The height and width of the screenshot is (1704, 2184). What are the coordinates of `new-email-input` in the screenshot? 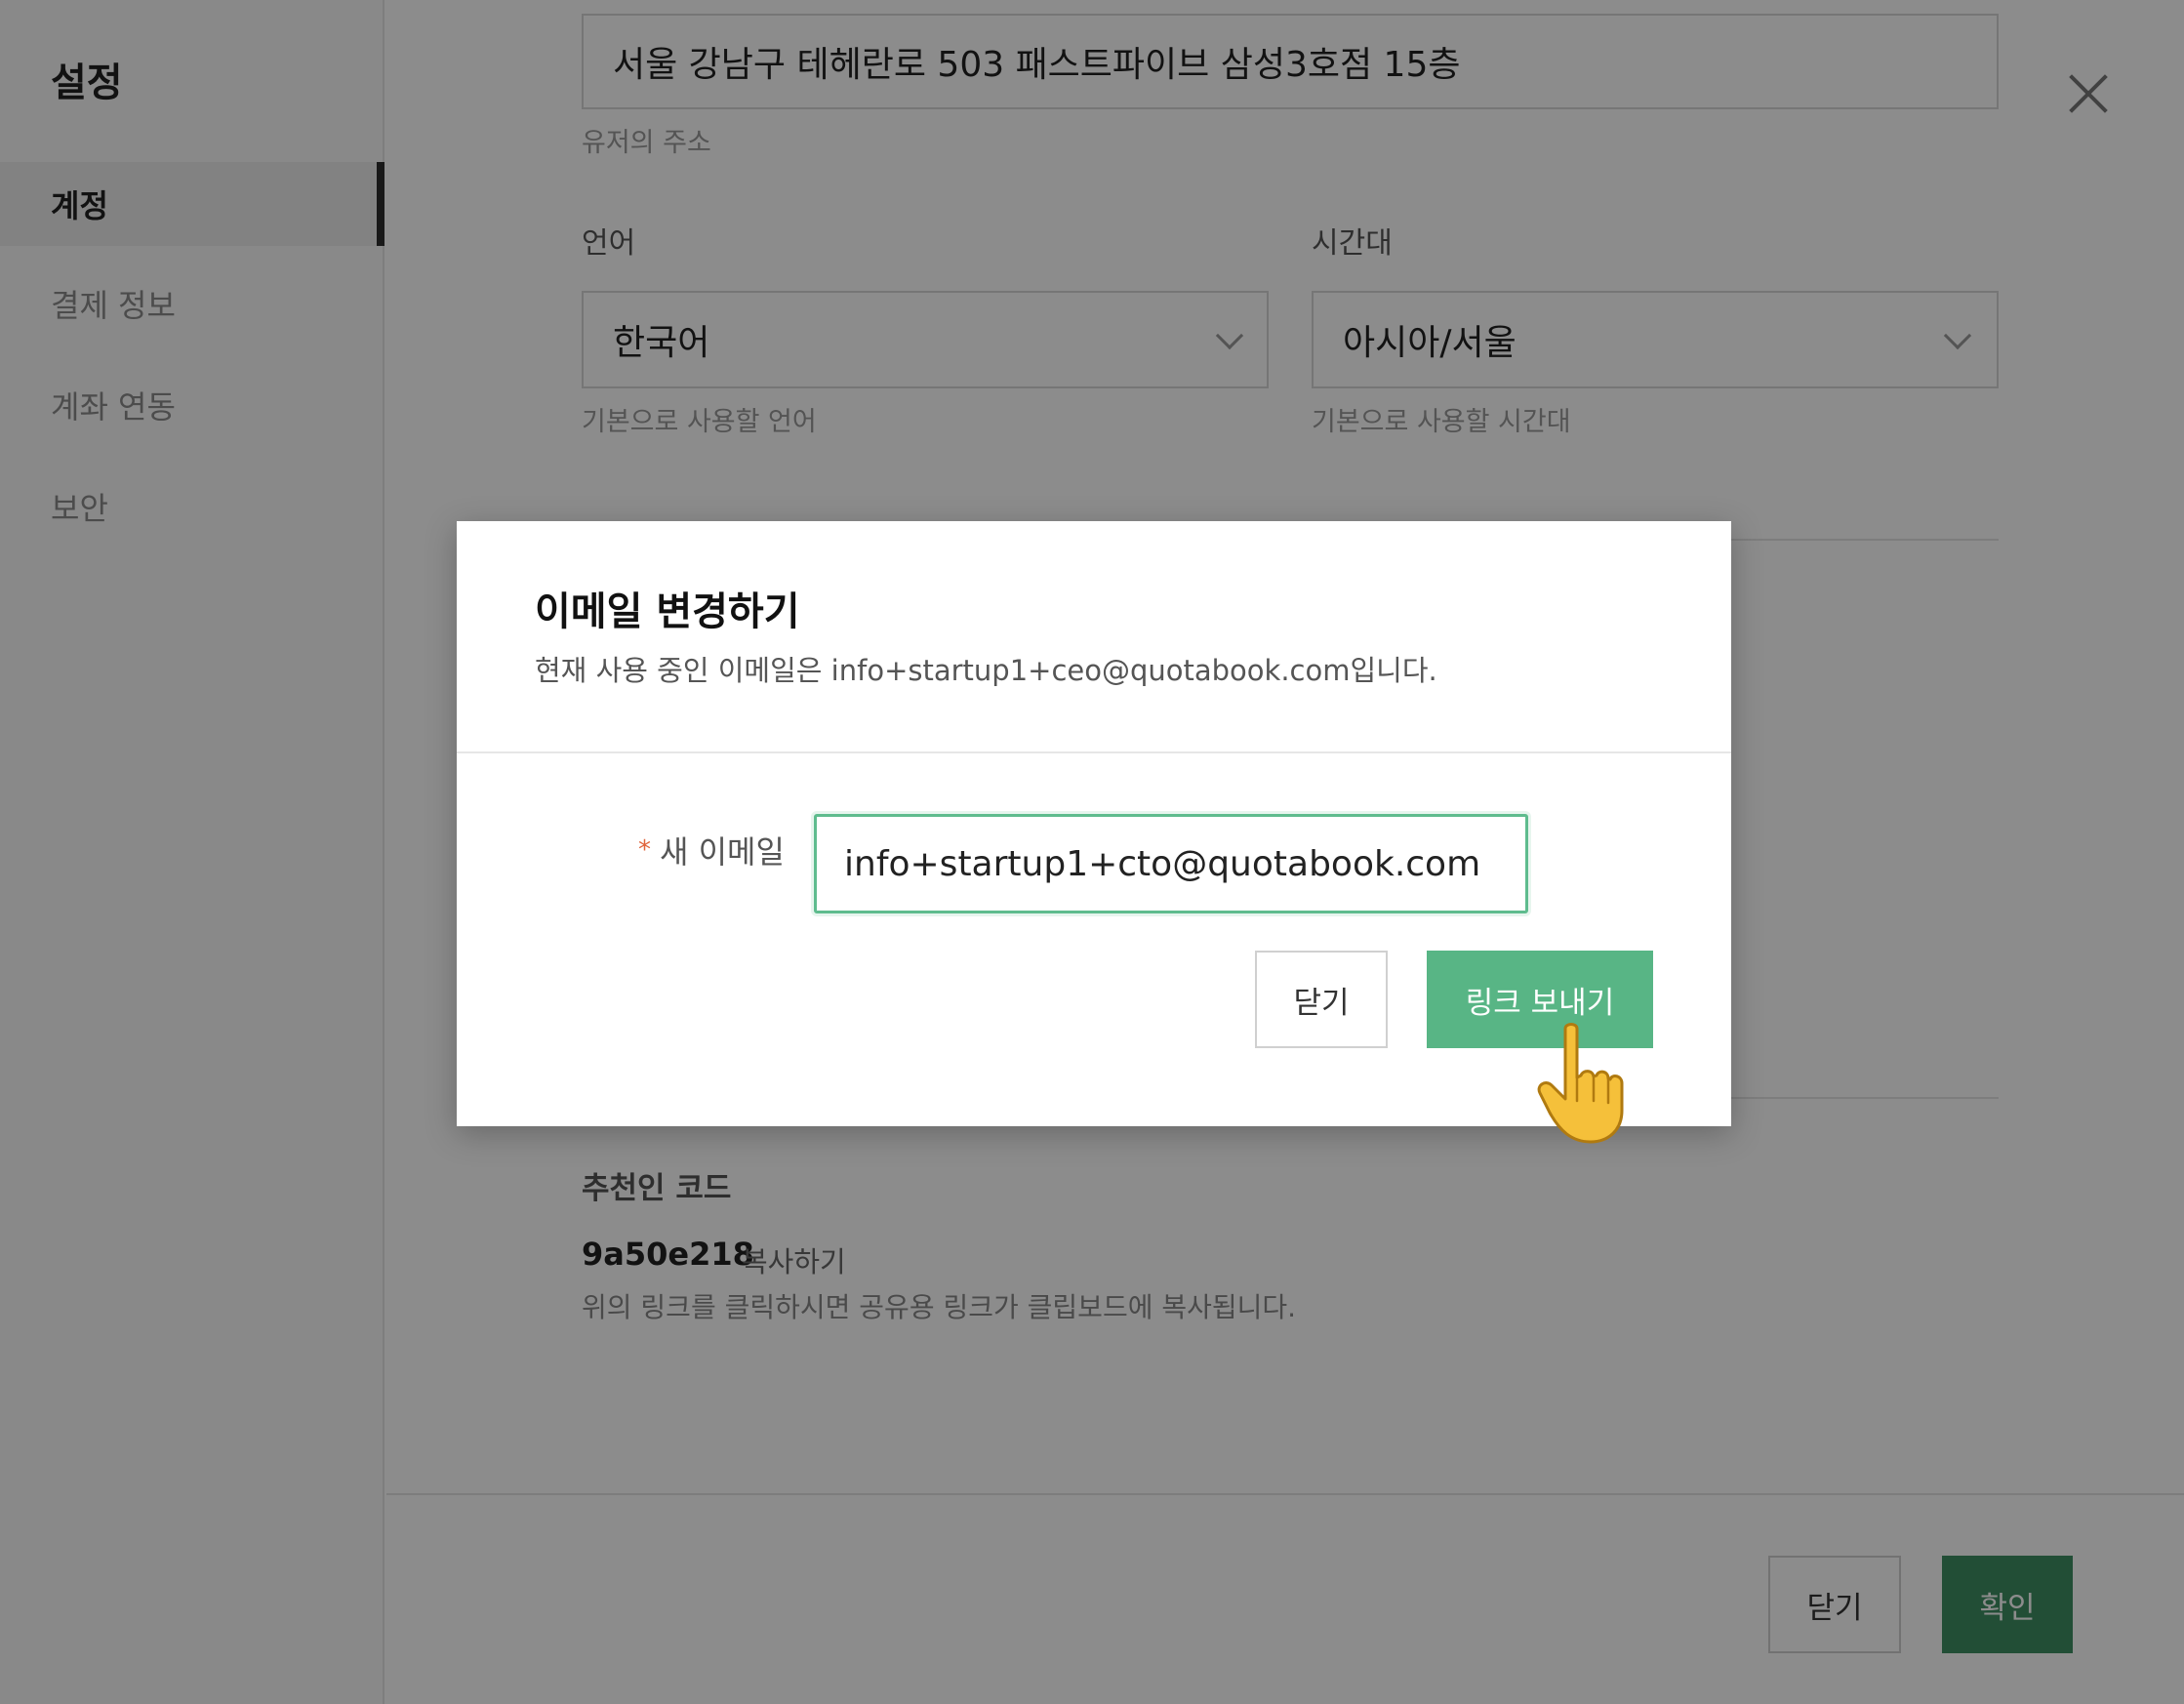 It's located at (1171, 863).